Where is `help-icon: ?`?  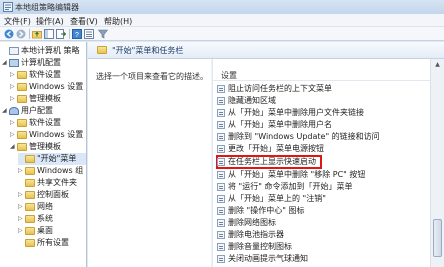
help-icon: ? is located at coordinates (77, 34).